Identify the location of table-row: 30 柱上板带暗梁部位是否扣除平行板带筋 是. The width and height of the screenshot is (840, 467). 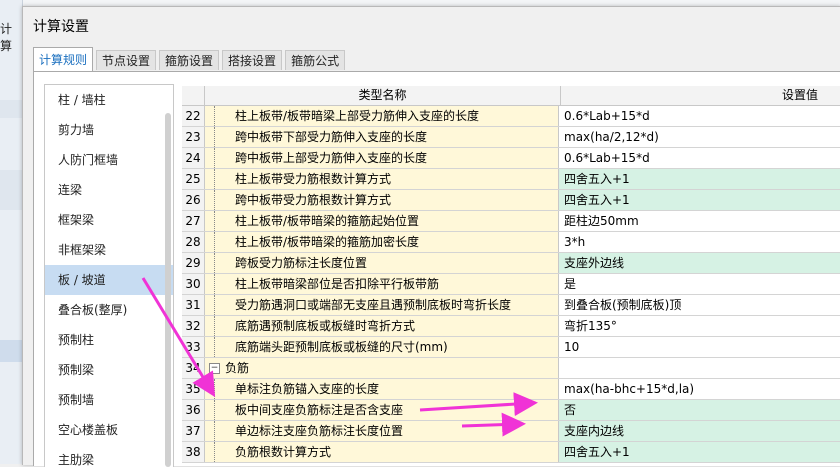
(511, 284).